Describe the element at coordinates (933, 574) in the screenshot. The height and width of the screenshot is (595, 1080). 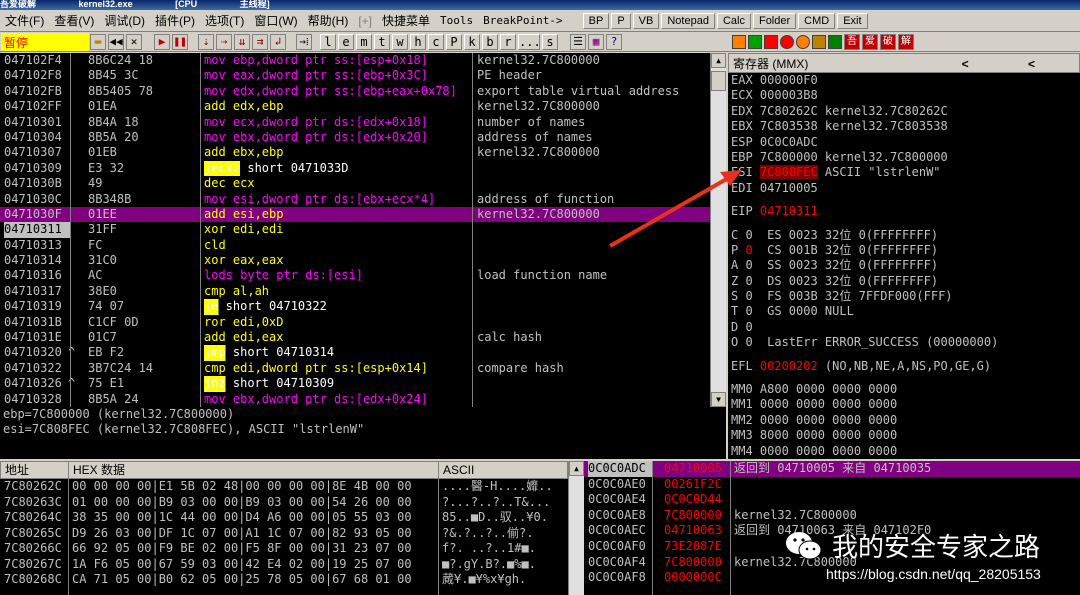
I see `watermark-url: https://blog.csdn.net/qq_28205153` at that location.